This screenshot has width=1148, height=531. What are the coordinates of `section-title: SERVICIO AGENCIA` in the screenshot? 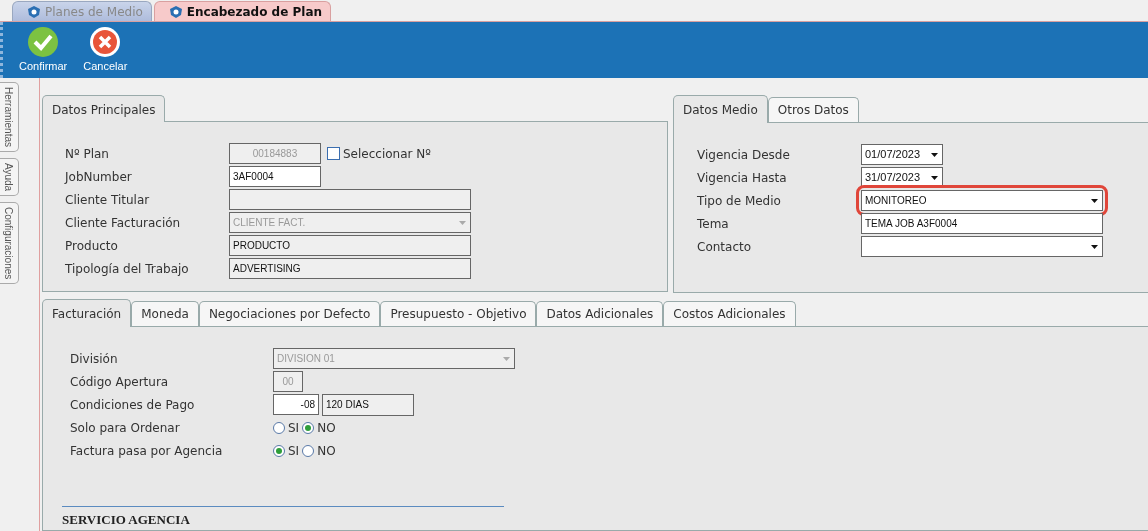 It's located at (283, 518).